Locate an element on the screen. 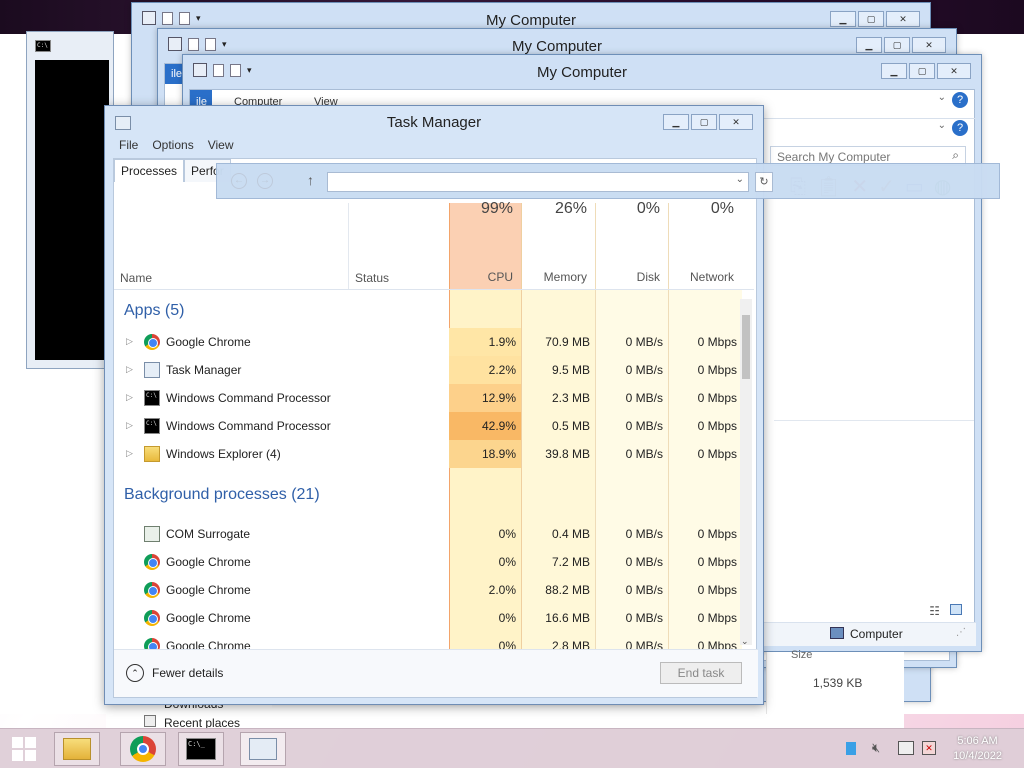 The image size is (1024, 768). column-header-name: Name is located at coordinates (136, 278).